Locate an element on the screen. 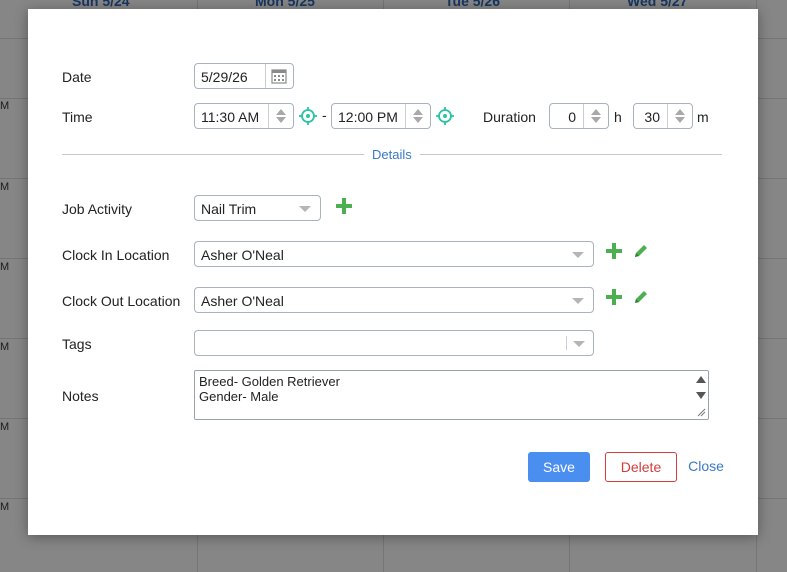 The height and width of the screenshot is (572, 787). tags-select is located at coordinates (394, 343).